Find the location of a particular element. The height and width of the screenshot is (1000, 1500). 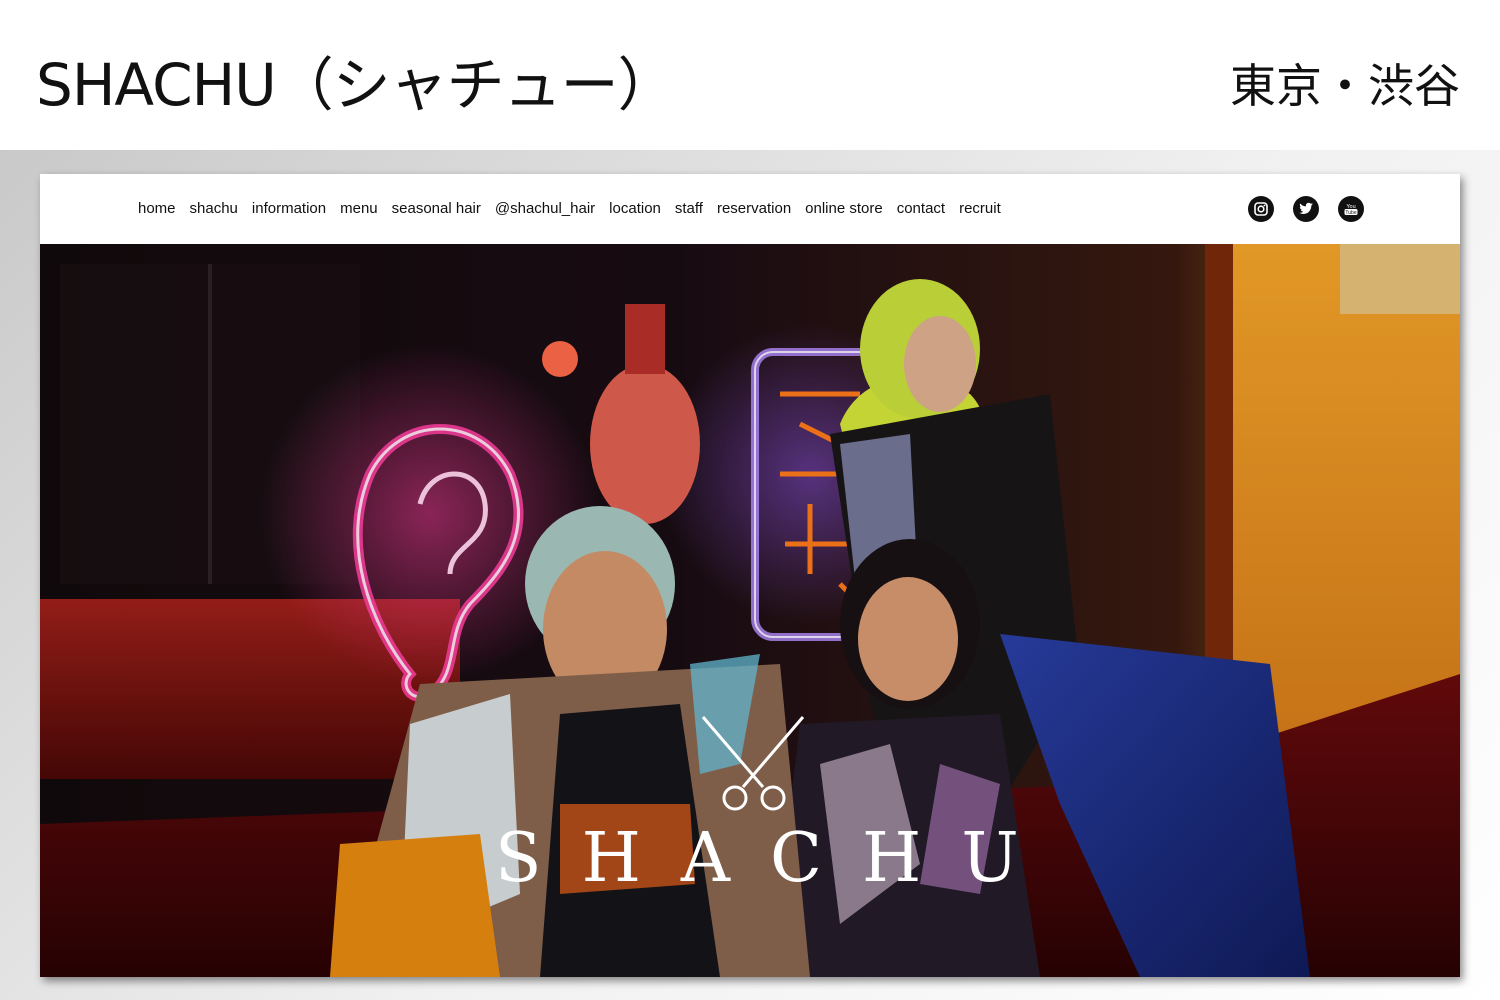

youtube-icon: You Tube is located at coordinates (1351, 209).